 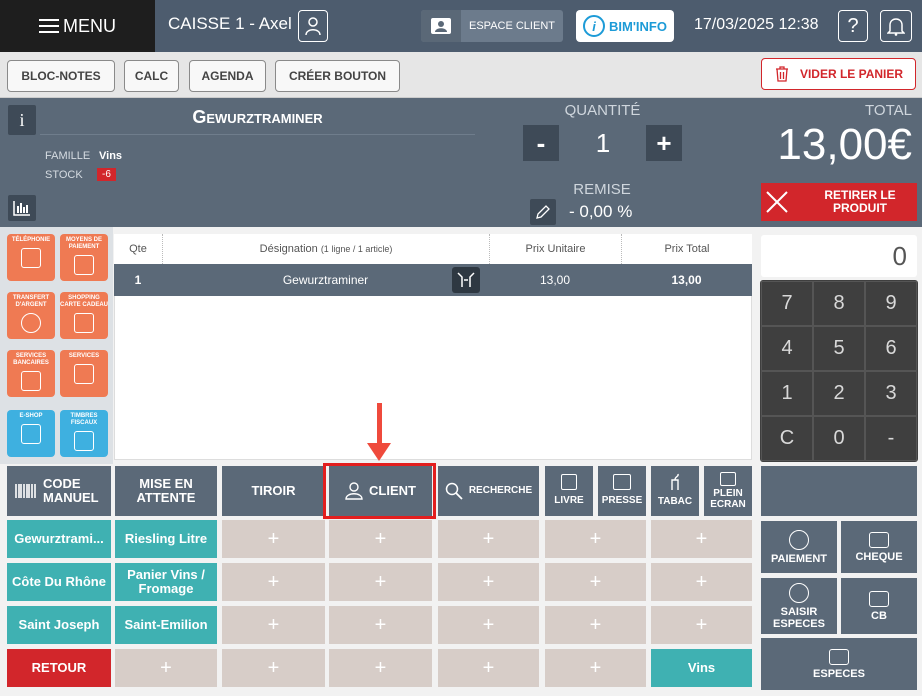 What do you see at coordinates (622, 491) in the screenshot?
I see `presse-button: PRESSE` at bounding box center [622, 491].